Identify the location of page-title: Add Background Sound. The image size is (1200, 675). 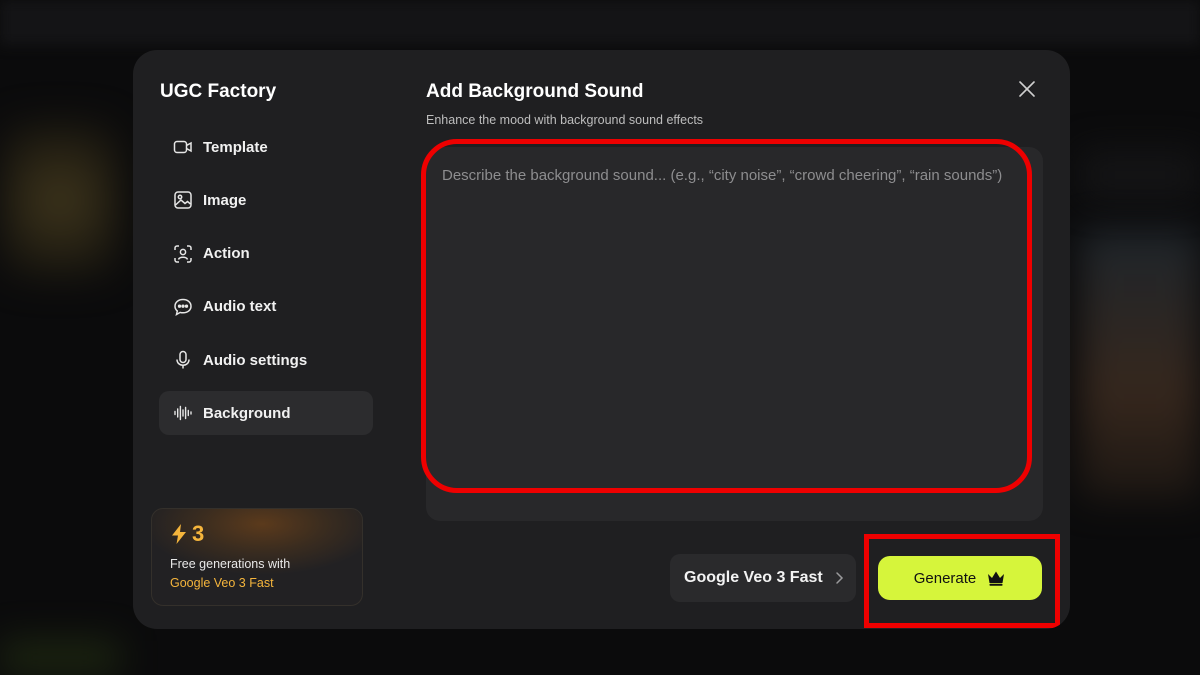
(535, 91).